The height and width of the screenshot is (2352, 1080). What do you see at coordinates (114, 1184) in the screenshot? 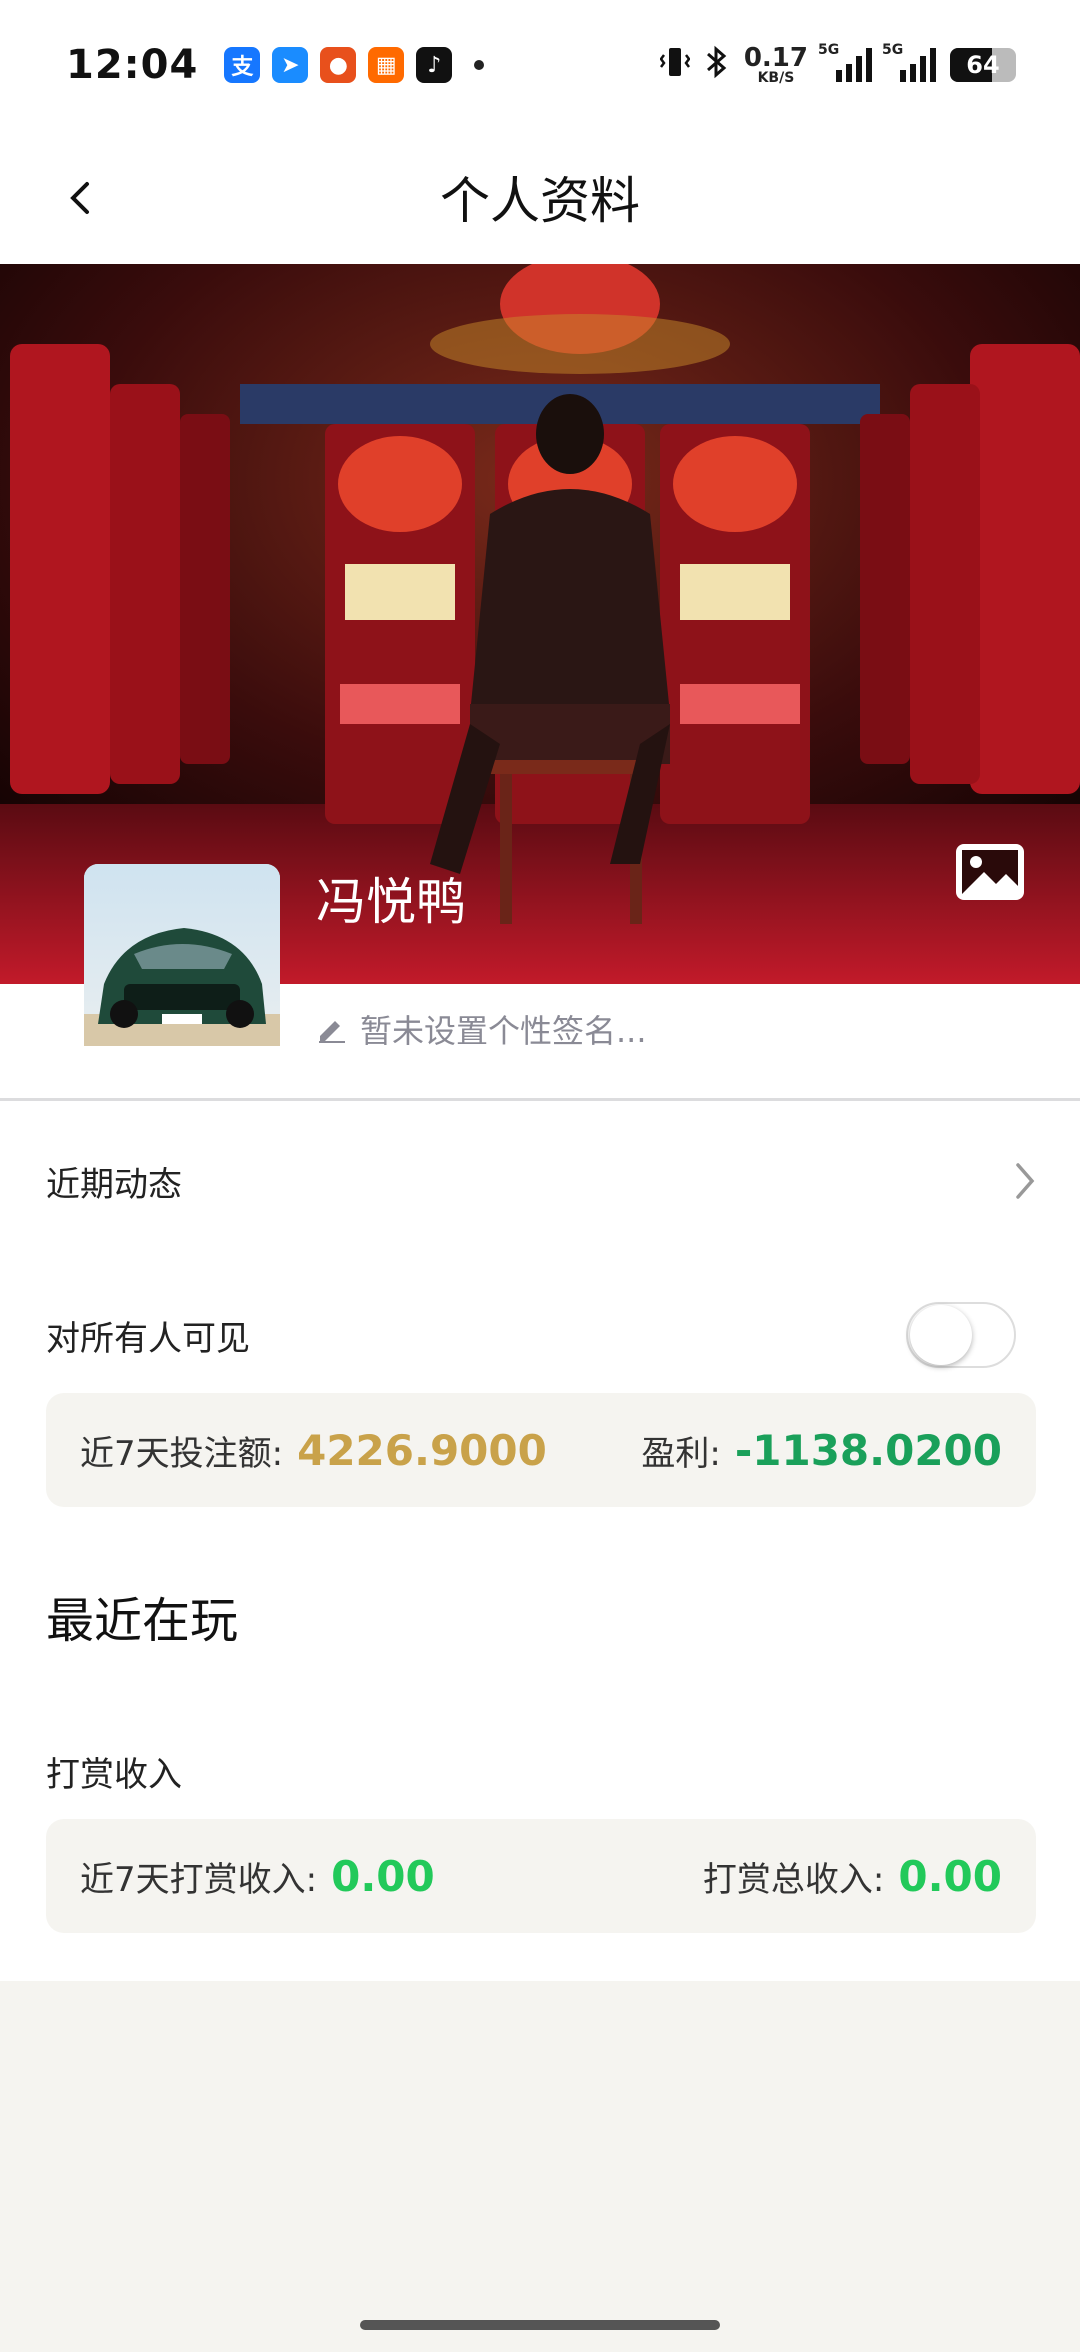
I see `recent-activity-label: 近期动态` at bounding box center [114, 1184].